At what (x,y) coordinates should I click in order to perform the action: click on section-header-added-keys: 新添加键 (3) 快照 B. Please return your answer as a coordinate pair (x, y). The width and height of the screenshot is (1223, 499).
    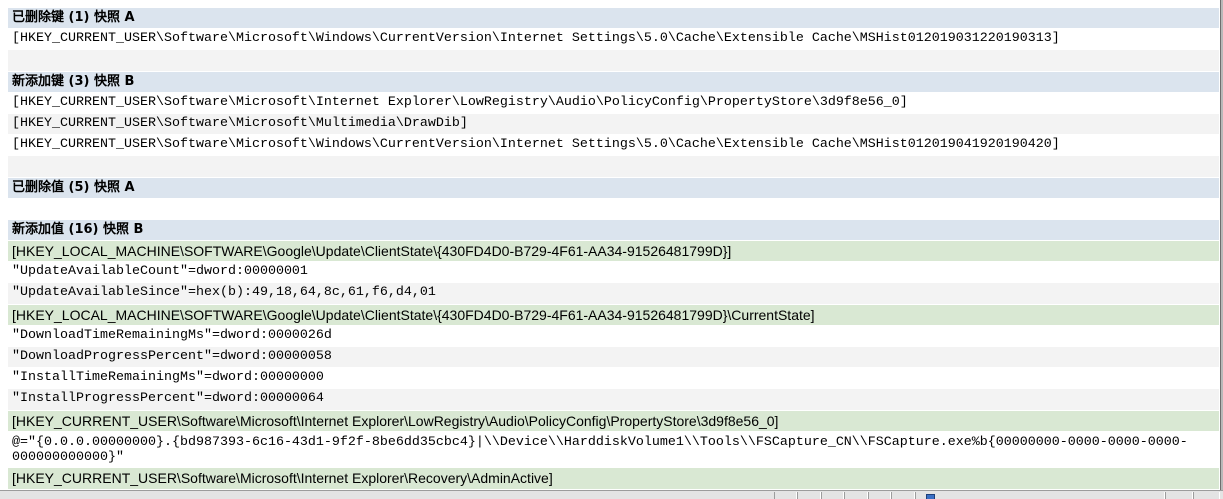
    Looking at the image, I should click on (613, 81).